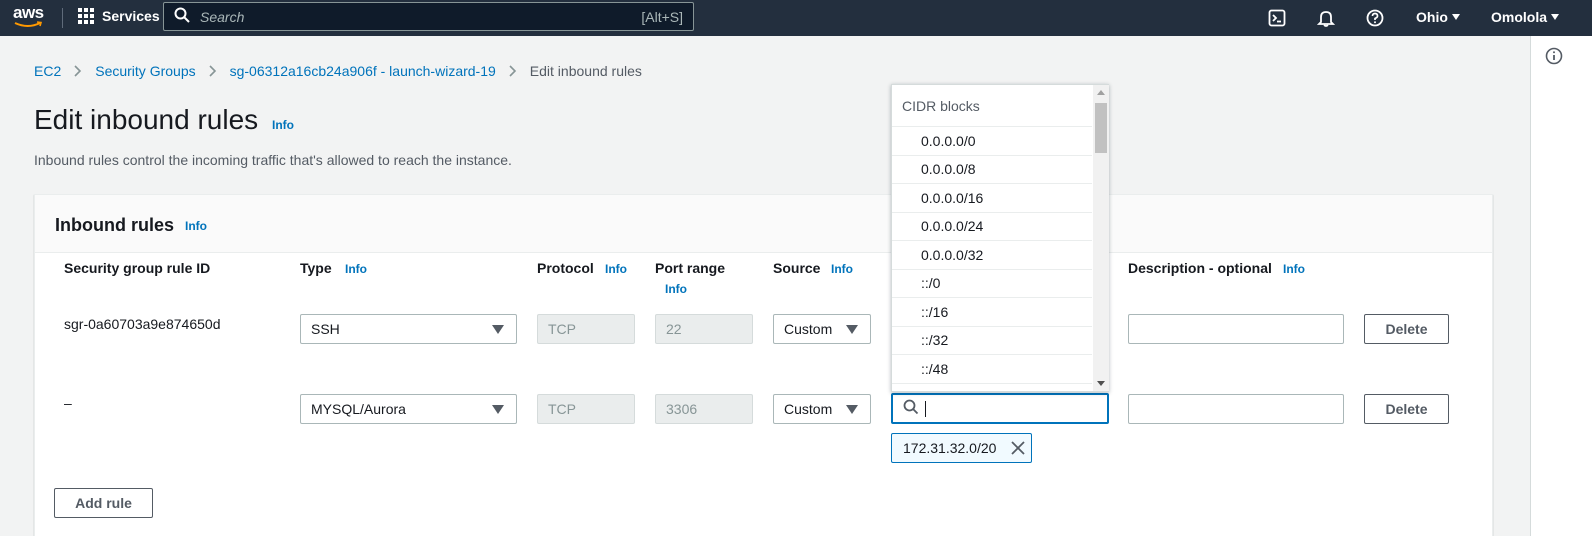 The image size is (1592, 536). I want to click on search-input, so click(416, 16).